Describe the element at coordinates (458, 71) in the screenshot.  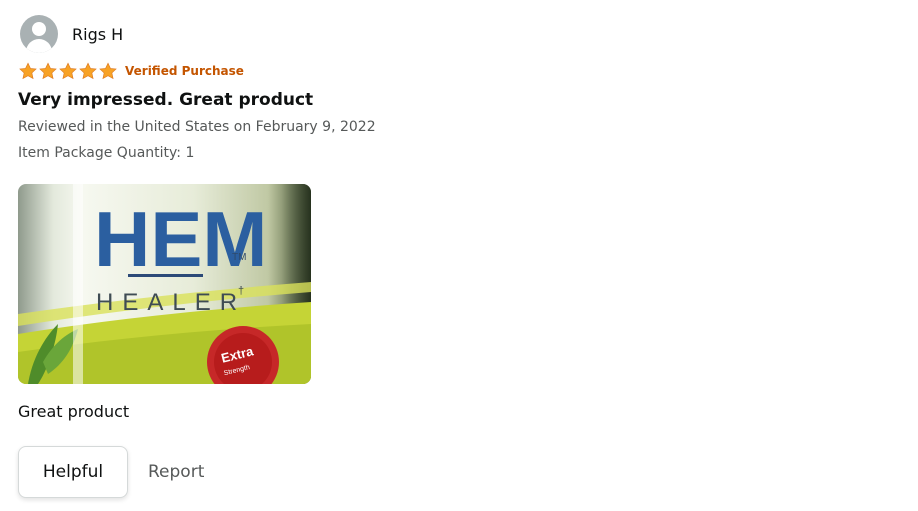
I see `rating-row: Verified Purchase` at that location.